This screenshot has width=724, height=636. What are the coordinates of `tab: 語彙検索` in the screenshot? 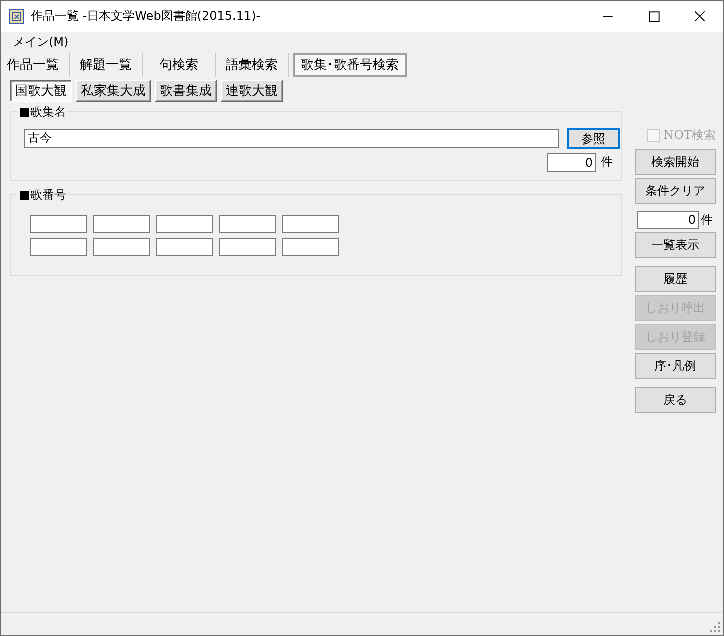 It's located at (252, 65).